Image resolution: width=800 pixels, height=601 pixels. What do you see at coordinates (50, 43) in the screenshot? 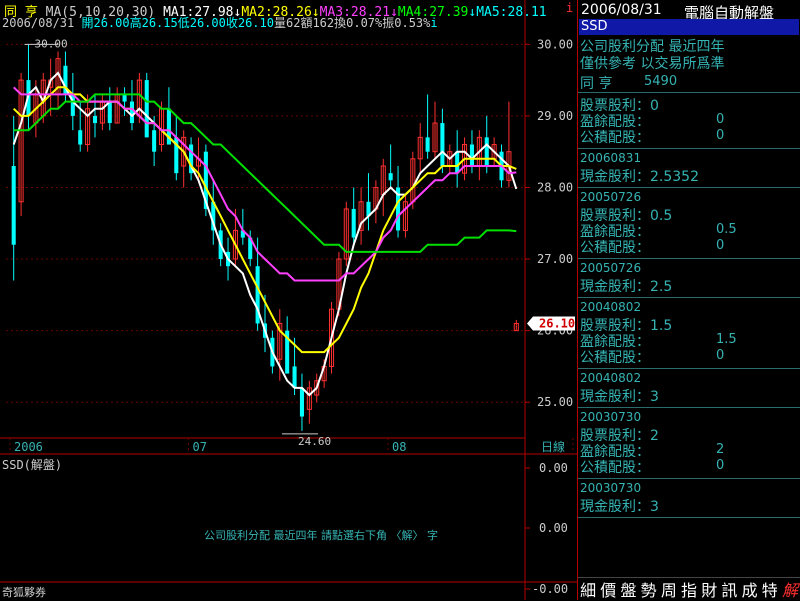
I see `high-label: 30.00` at bounding box center [50, 43].